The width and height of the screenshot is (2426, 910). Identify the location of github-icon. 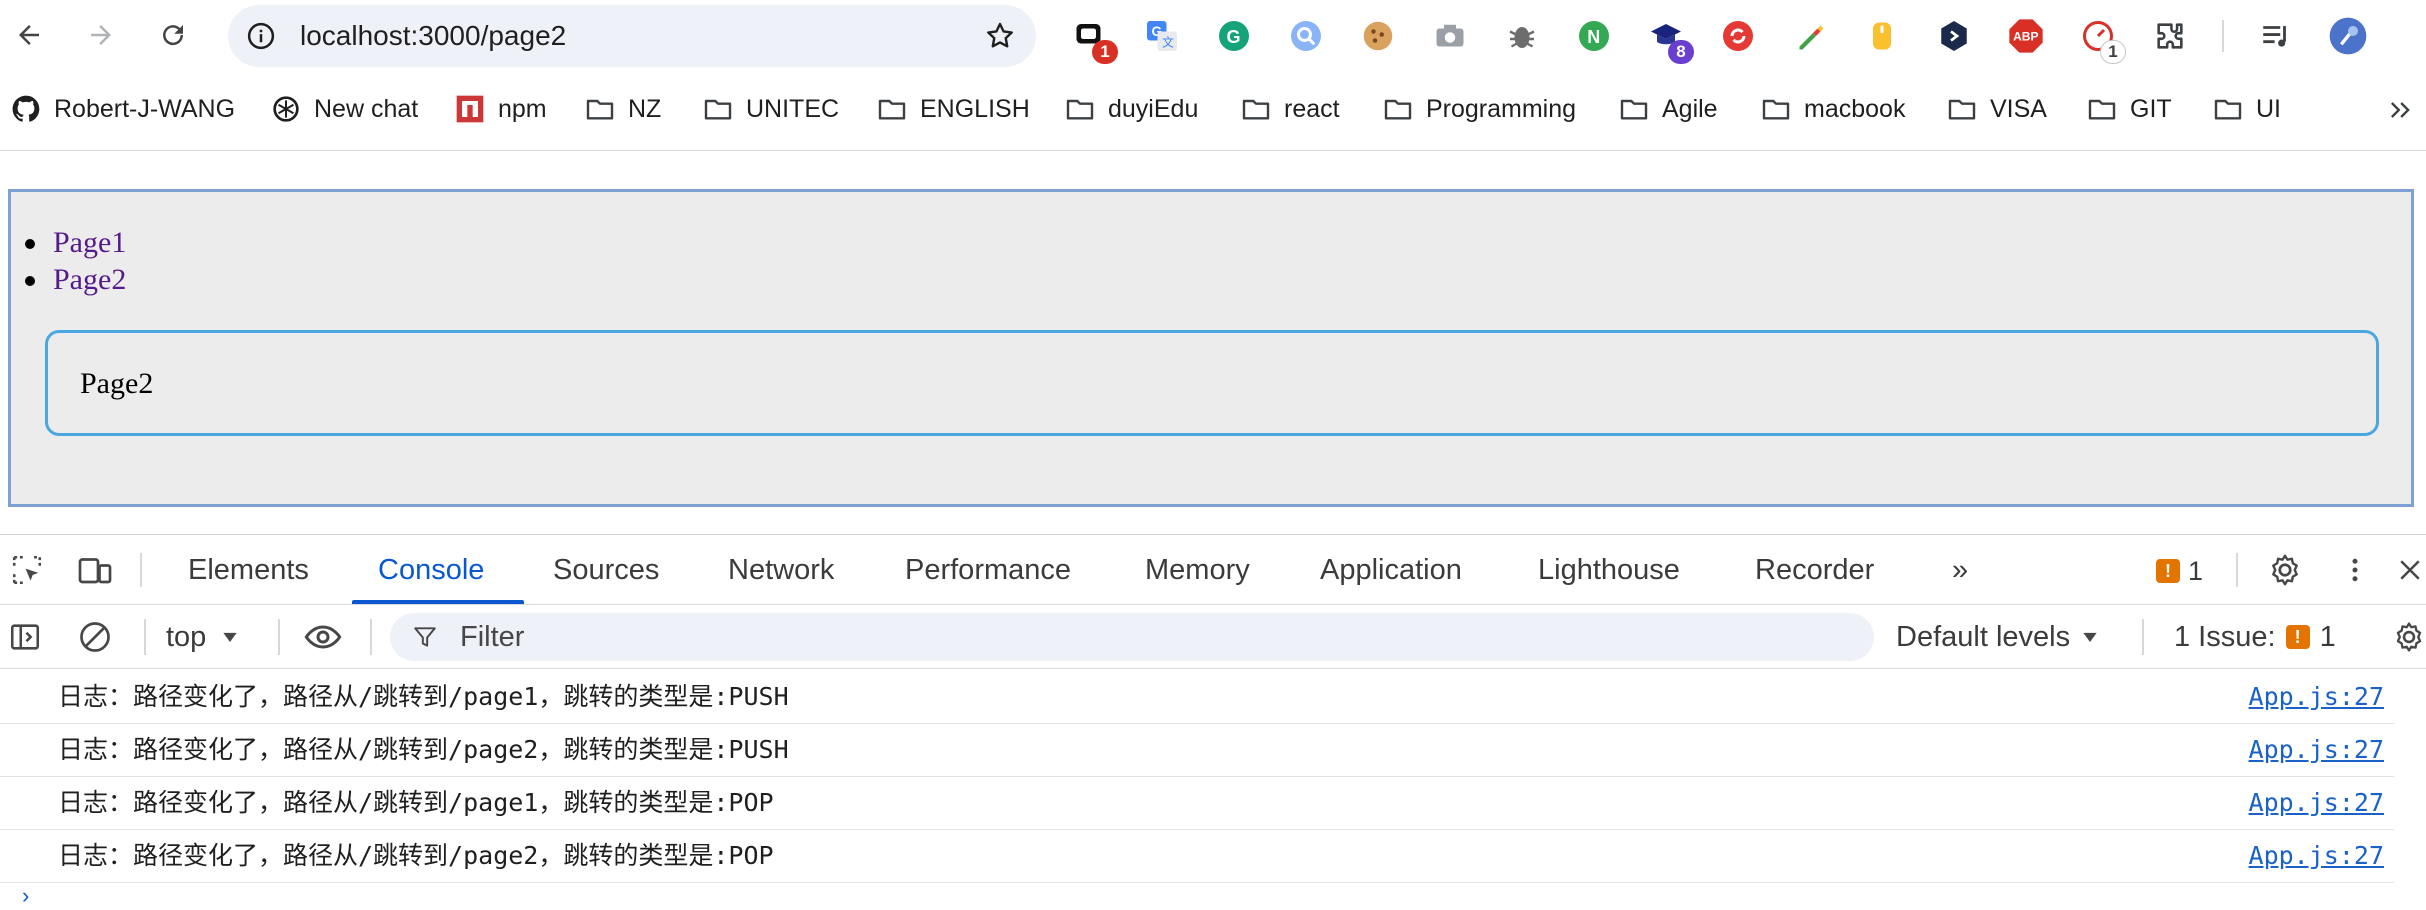
(26, 108).